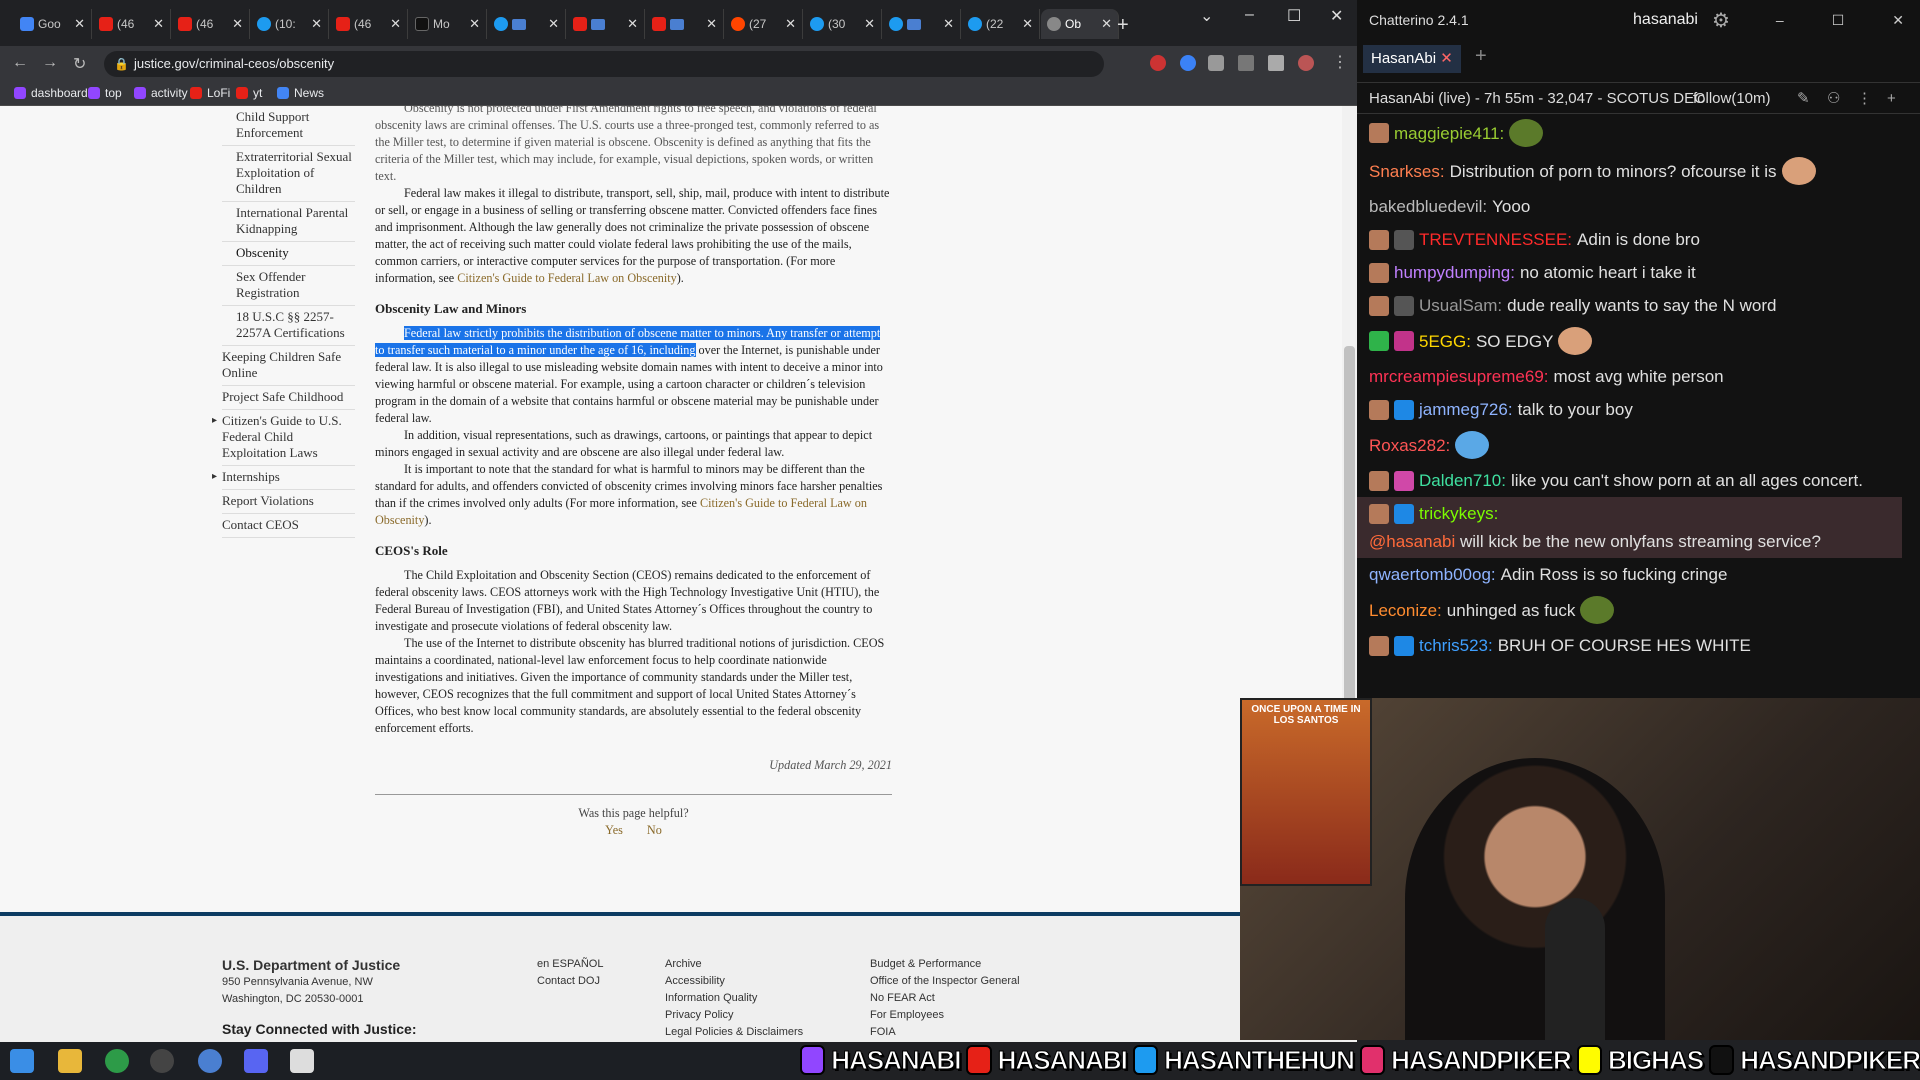 Image resolution: width=1920 pixels, height=1080 pixels. Describe the element at coordinates (1495, 239) in the screenshot. I see `chat-username: TREVTENNESSEE:` at that location.